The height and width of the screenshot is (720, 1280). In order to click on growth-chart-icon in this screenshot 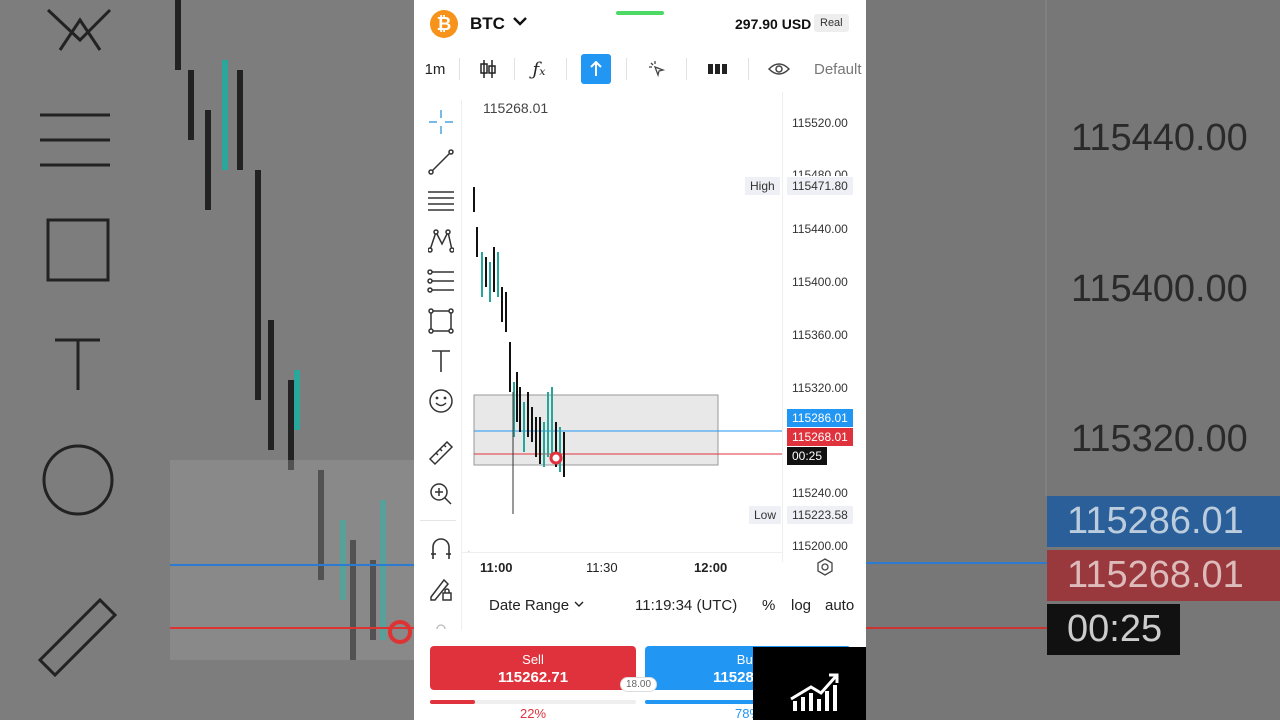, I will do `click(814, 692)`.